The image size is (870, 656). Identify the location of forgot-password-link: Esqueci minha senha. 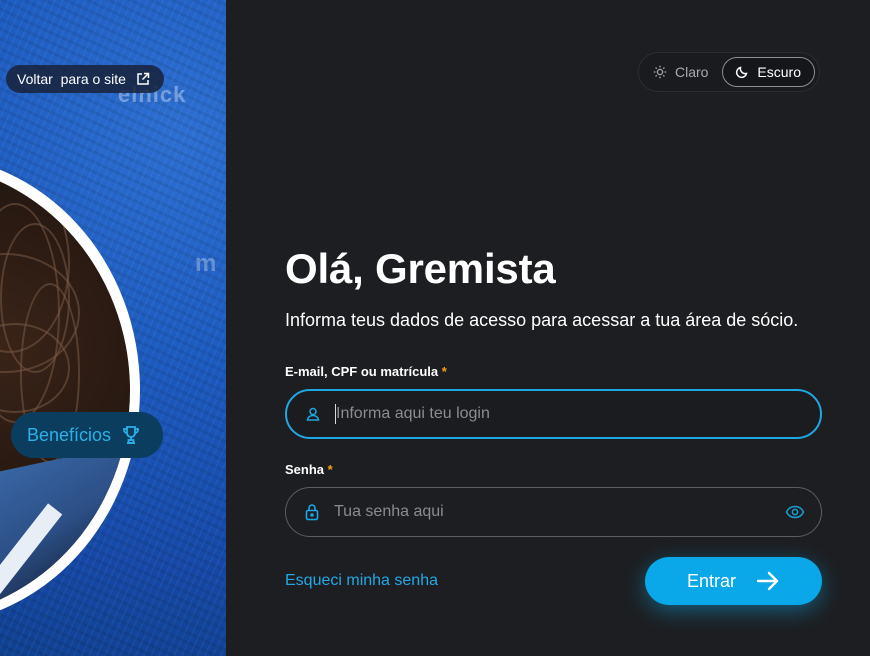
(361, 581).